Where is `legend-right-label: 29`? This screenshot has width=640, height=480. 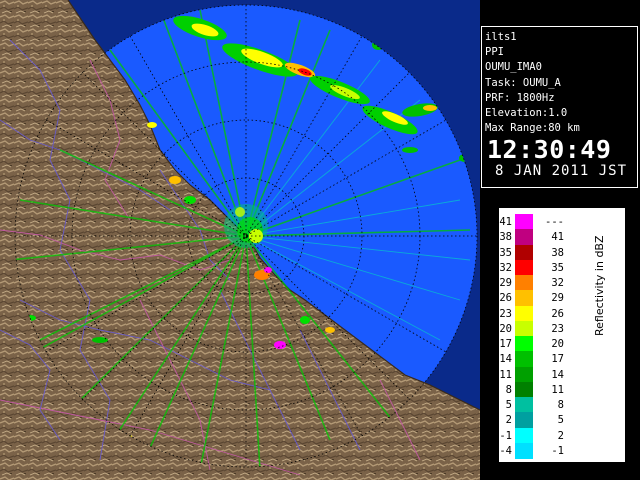
legend-right-label: 29 is located at coordinates (557, 298).